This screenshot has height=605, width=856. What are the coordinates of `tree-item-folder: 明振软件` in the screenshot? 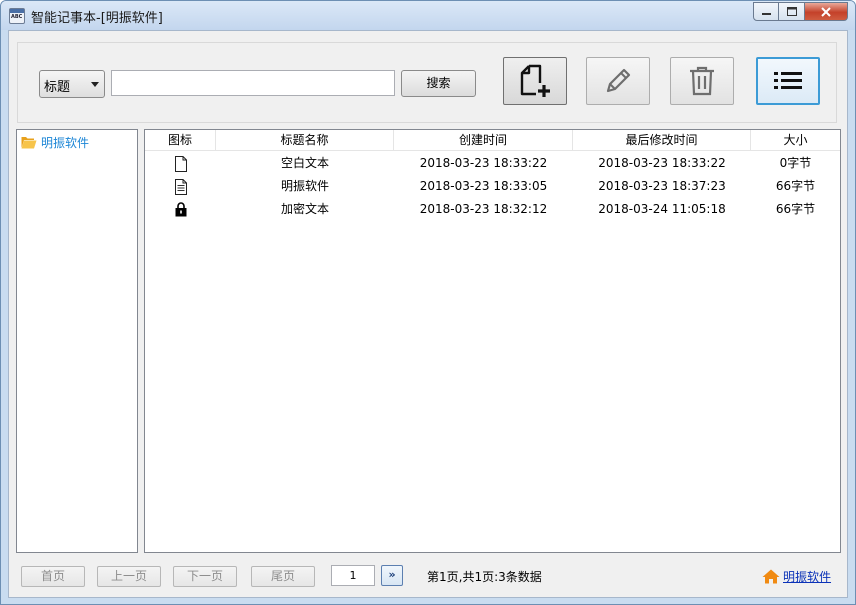 It's located at (55, 142).